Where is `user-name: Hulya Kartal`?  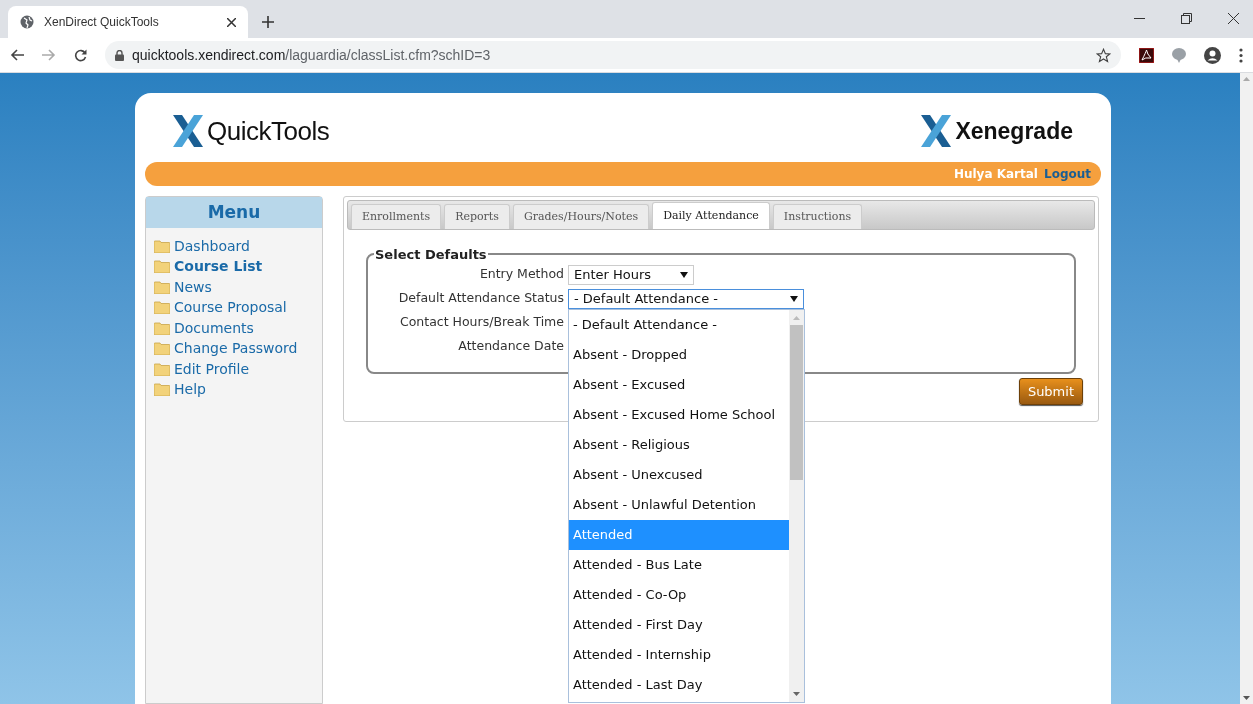
user-name: Hulya Kartal is located at coordinates (995, 174).